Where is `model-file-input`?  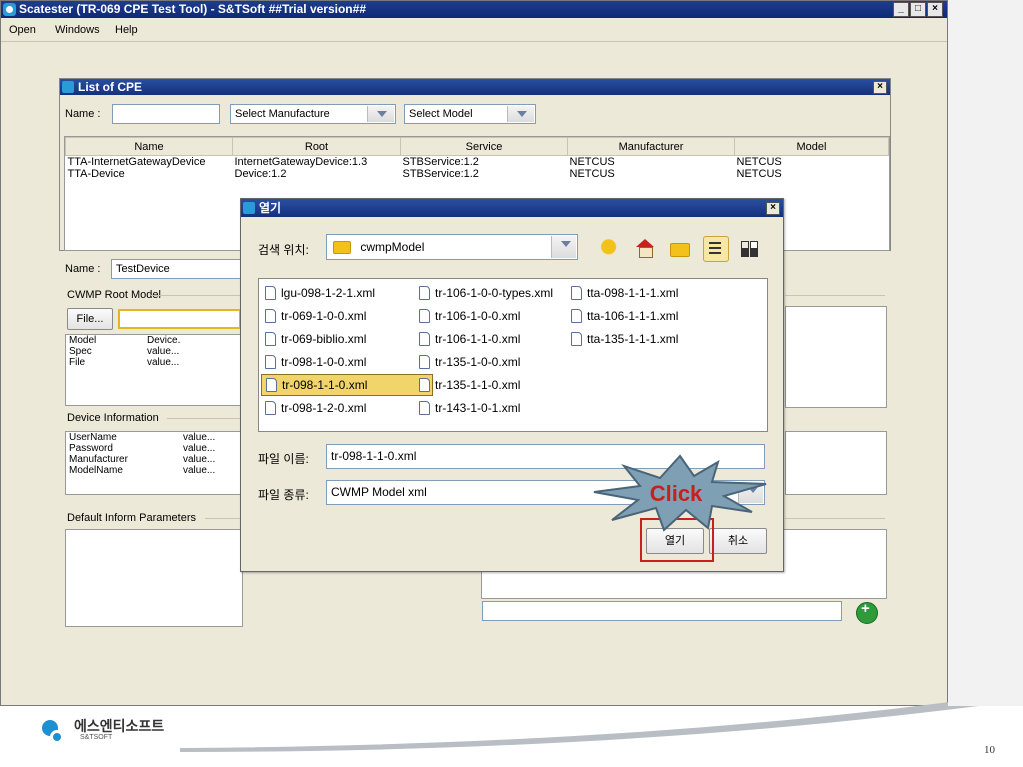
model-file-input is located at coordinates (179, 319).